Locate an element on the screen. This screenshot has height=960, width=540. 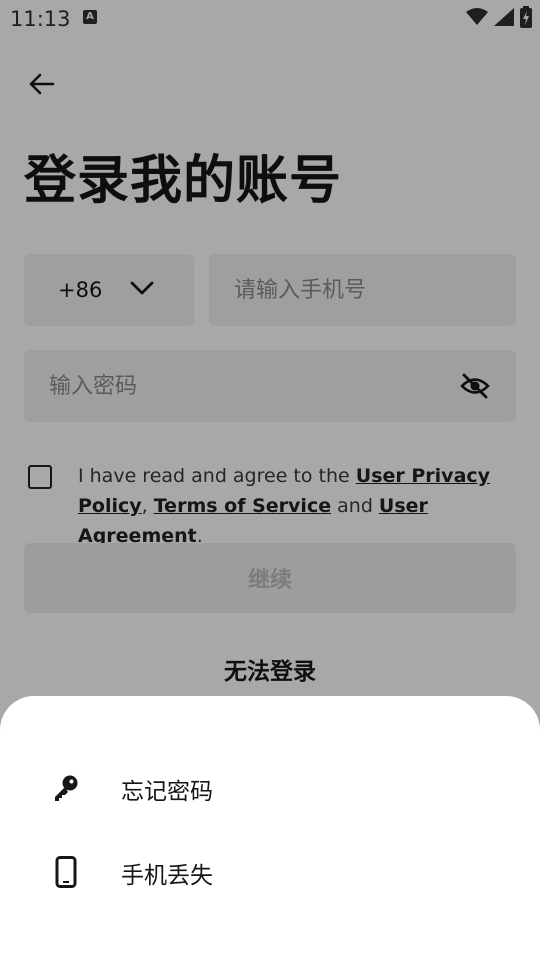
sheet-item-label: 忘记密码 is located at coordinates (167, 792).